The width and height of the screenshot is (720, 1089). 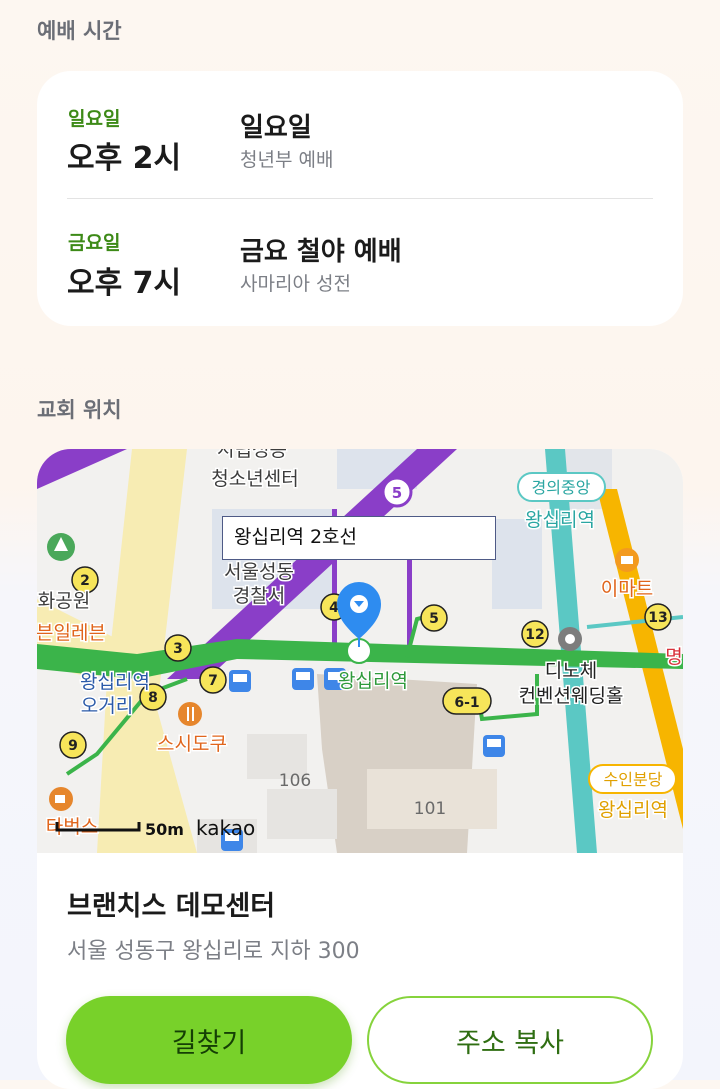 I want to click on map-label: 명, so click(x=673, y=657).